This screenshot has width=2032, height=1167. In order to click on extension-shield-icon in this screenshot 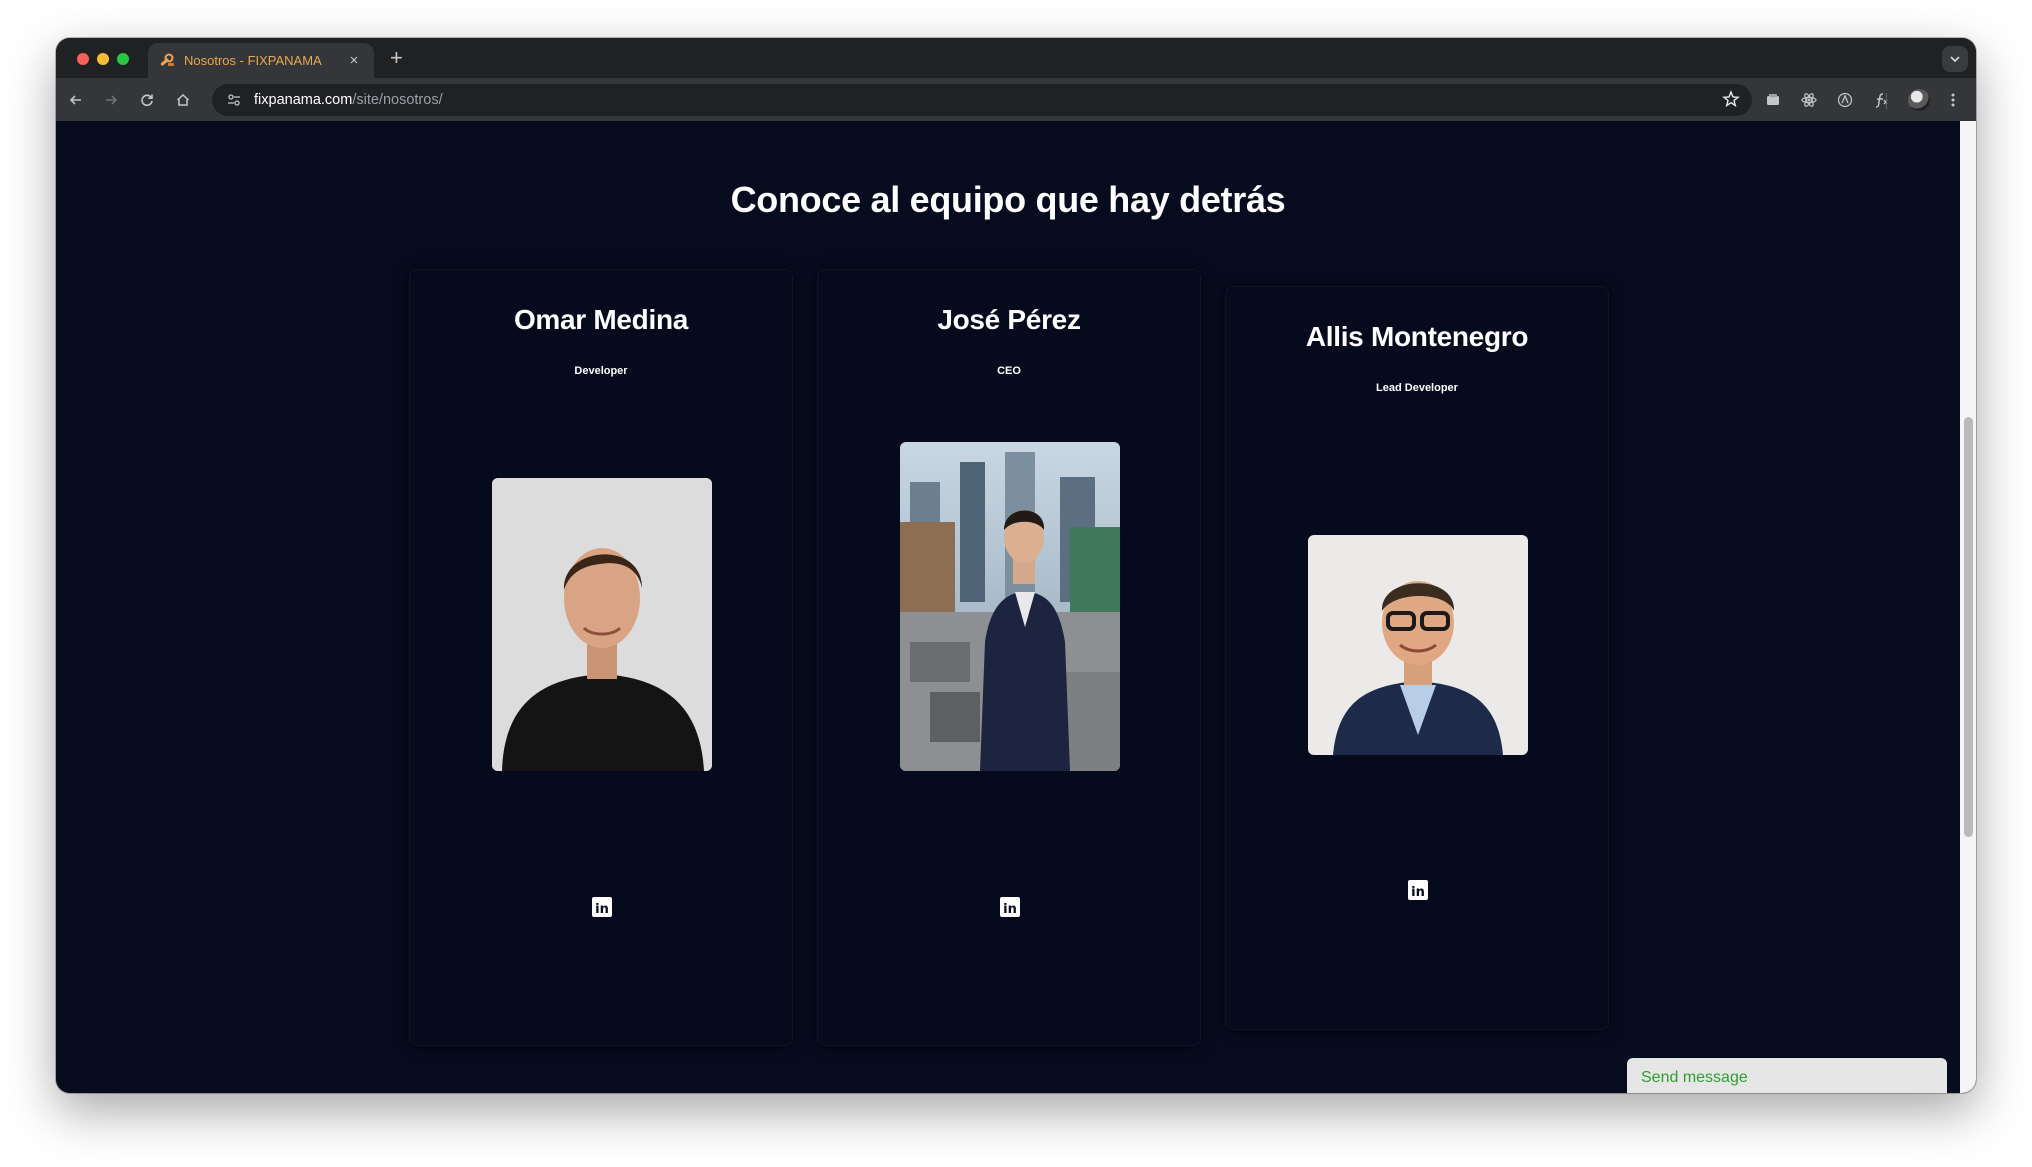, I will do `click(1845, 100)`.